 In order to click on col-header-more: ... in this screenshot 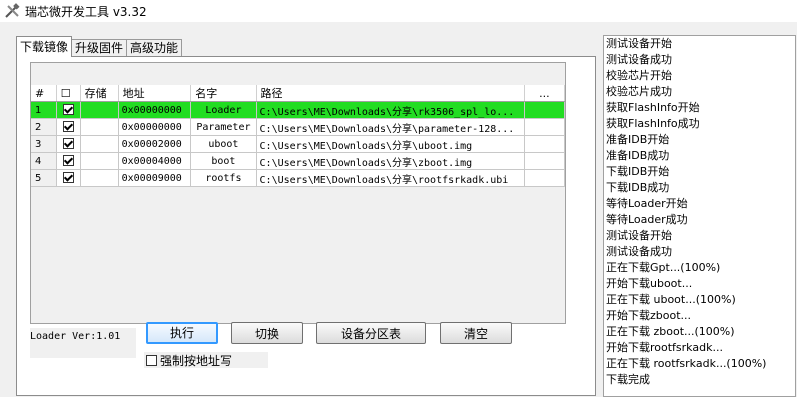, I will do `click(544, 93)`.